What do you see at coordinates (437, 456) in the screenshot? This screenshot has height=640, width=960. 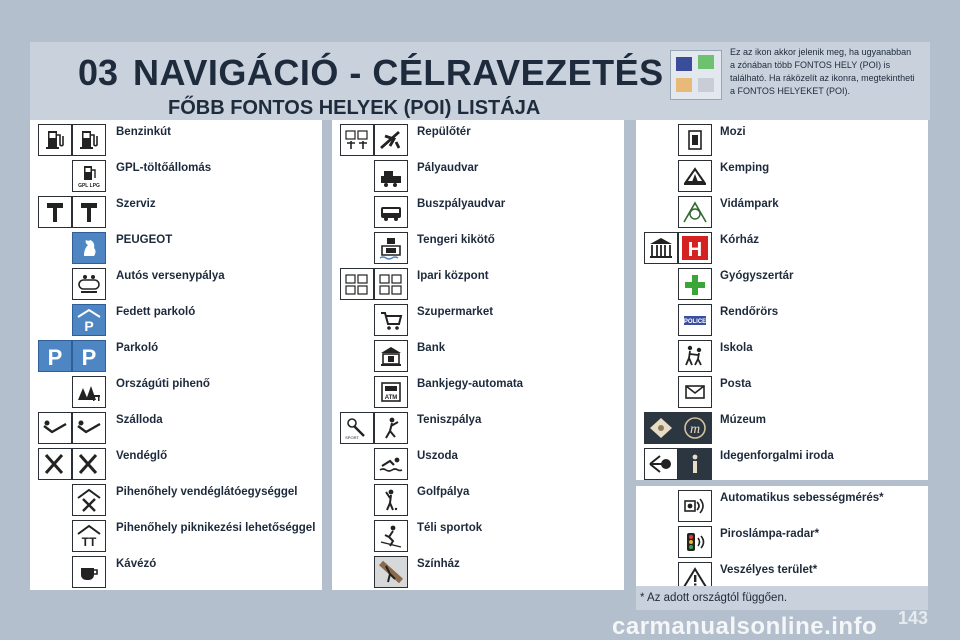 I see `poi-label: Uszoda` at bounding box center [437, 456].